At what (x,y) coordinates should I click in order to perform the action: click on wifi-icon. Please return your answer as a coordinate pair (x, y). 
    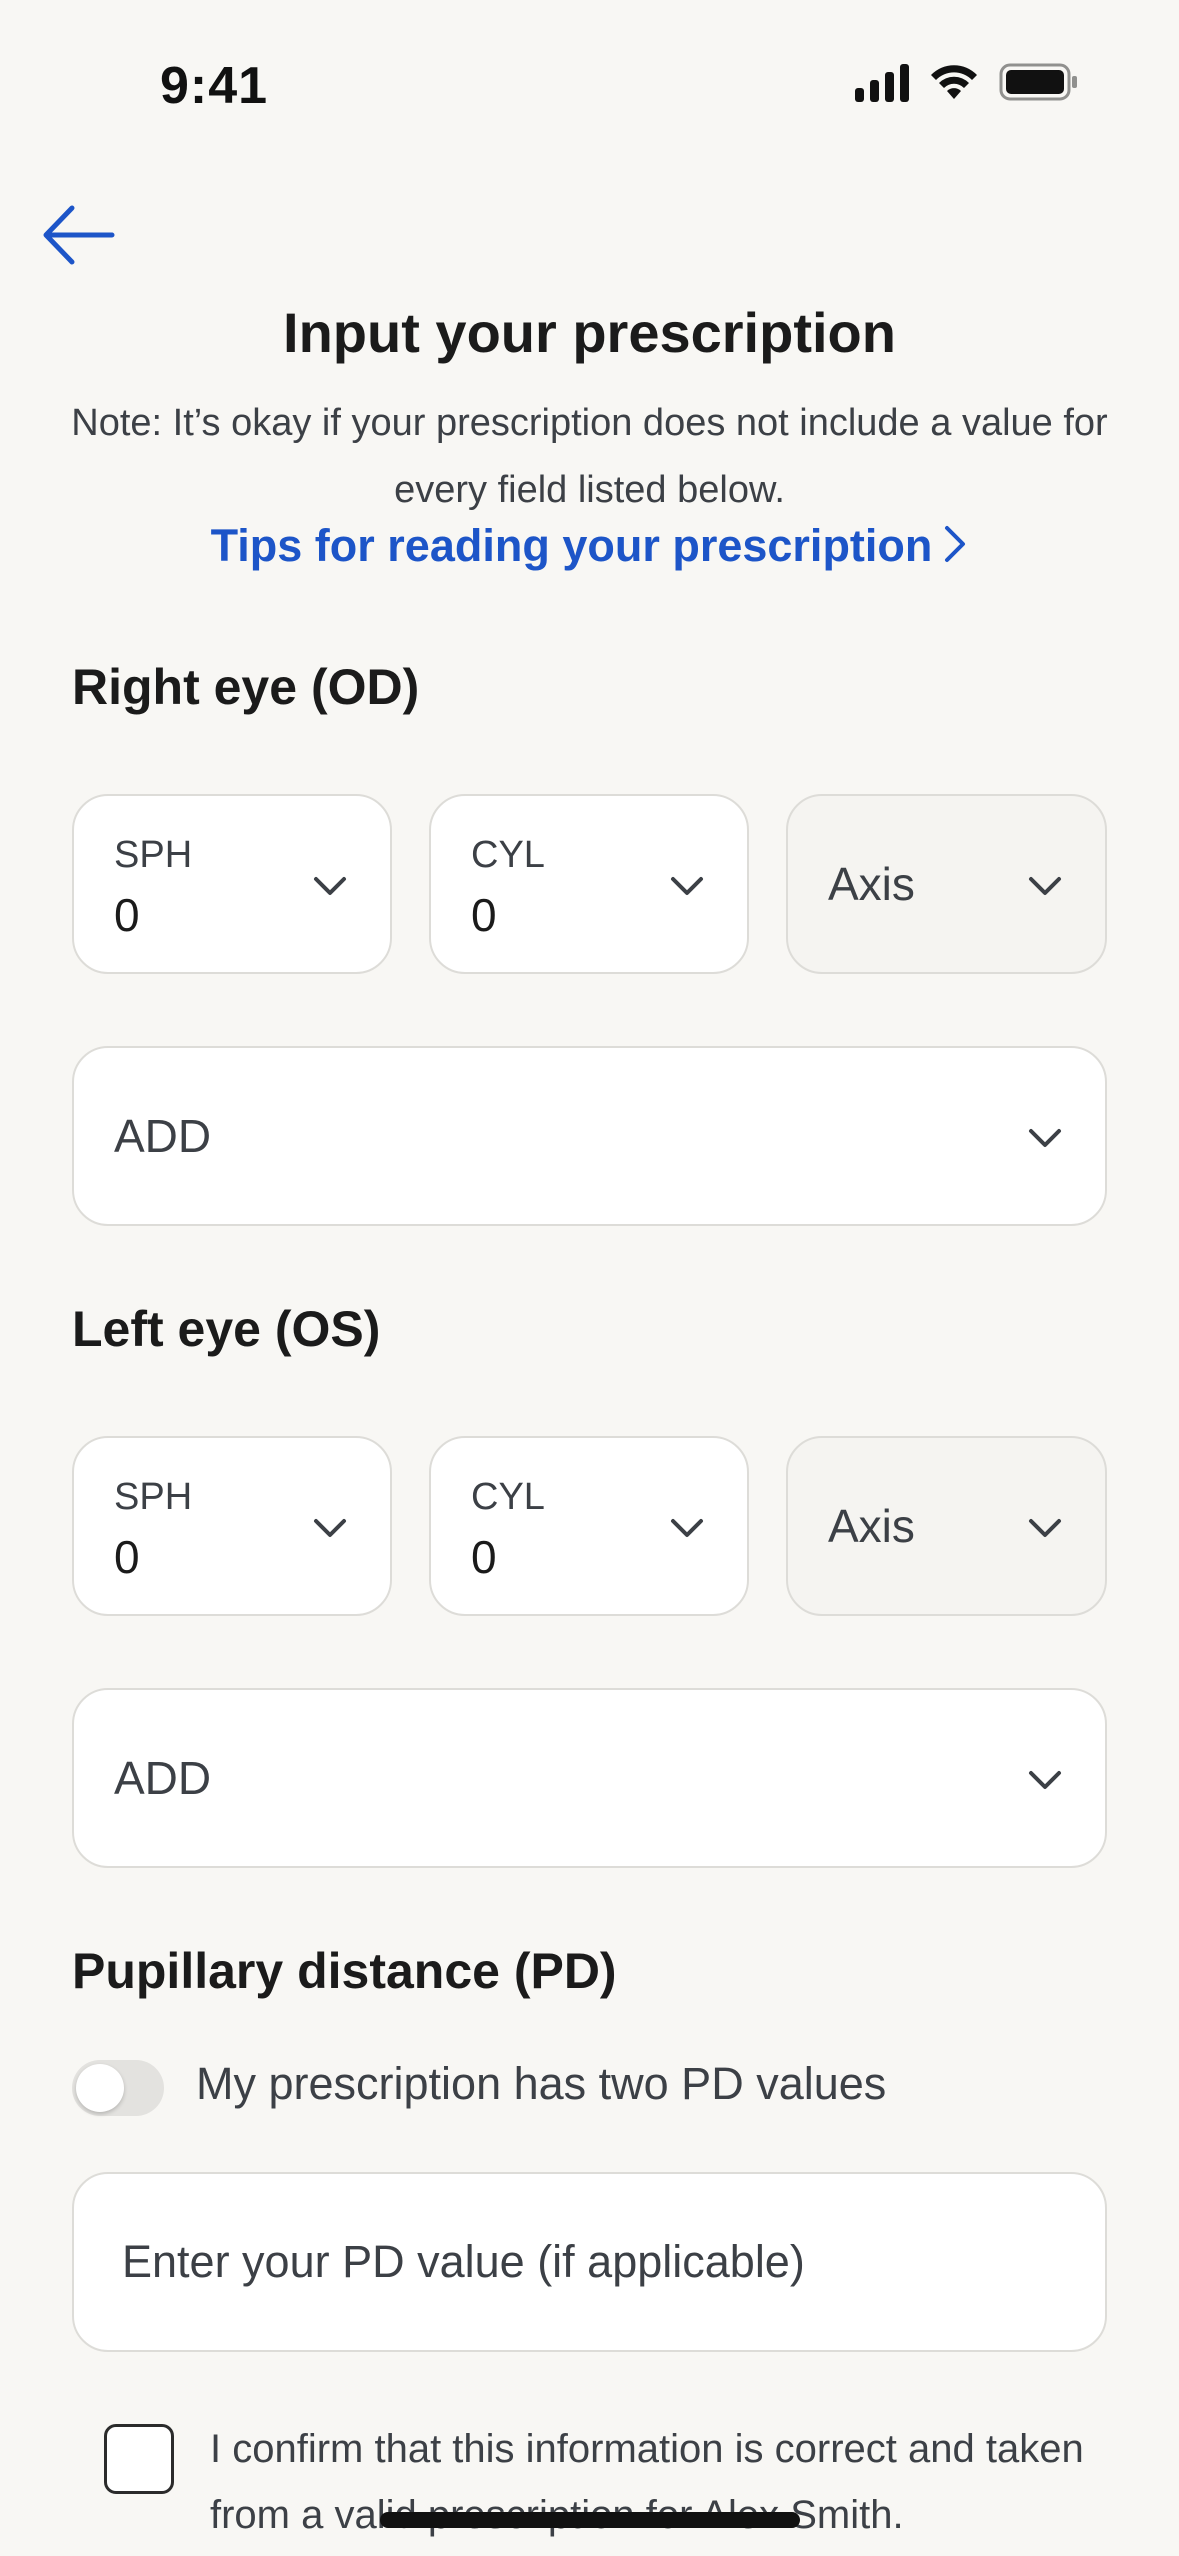
    Looking at the image, I should click on (954, 82).